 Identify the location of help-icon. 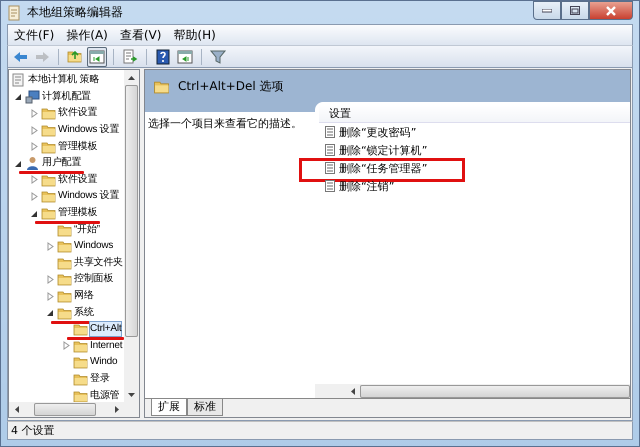
(163, 56).